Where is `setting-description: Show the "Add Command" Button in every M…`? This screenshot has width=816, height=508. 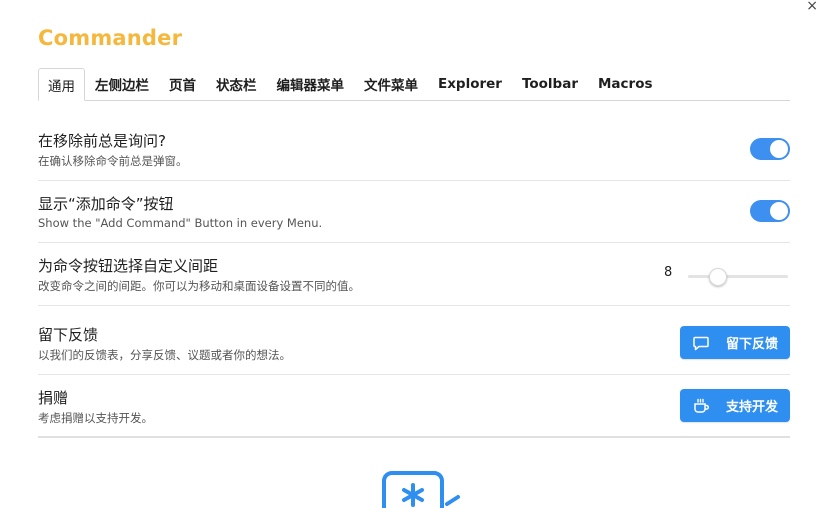
setting-description: Show the "Add Command" Button in every M… is located at coordinates (180, 223).